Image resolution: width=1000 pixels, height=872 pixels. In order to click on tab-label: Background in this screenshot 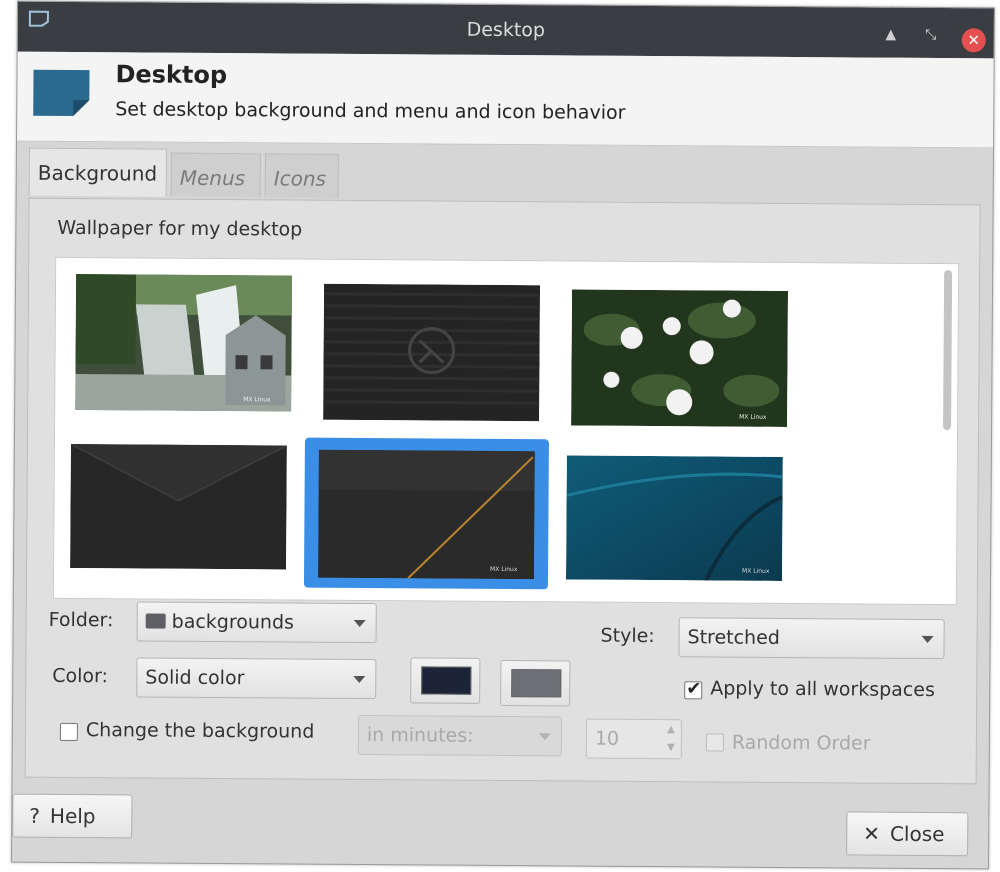, I will do `click(97, 173)`.